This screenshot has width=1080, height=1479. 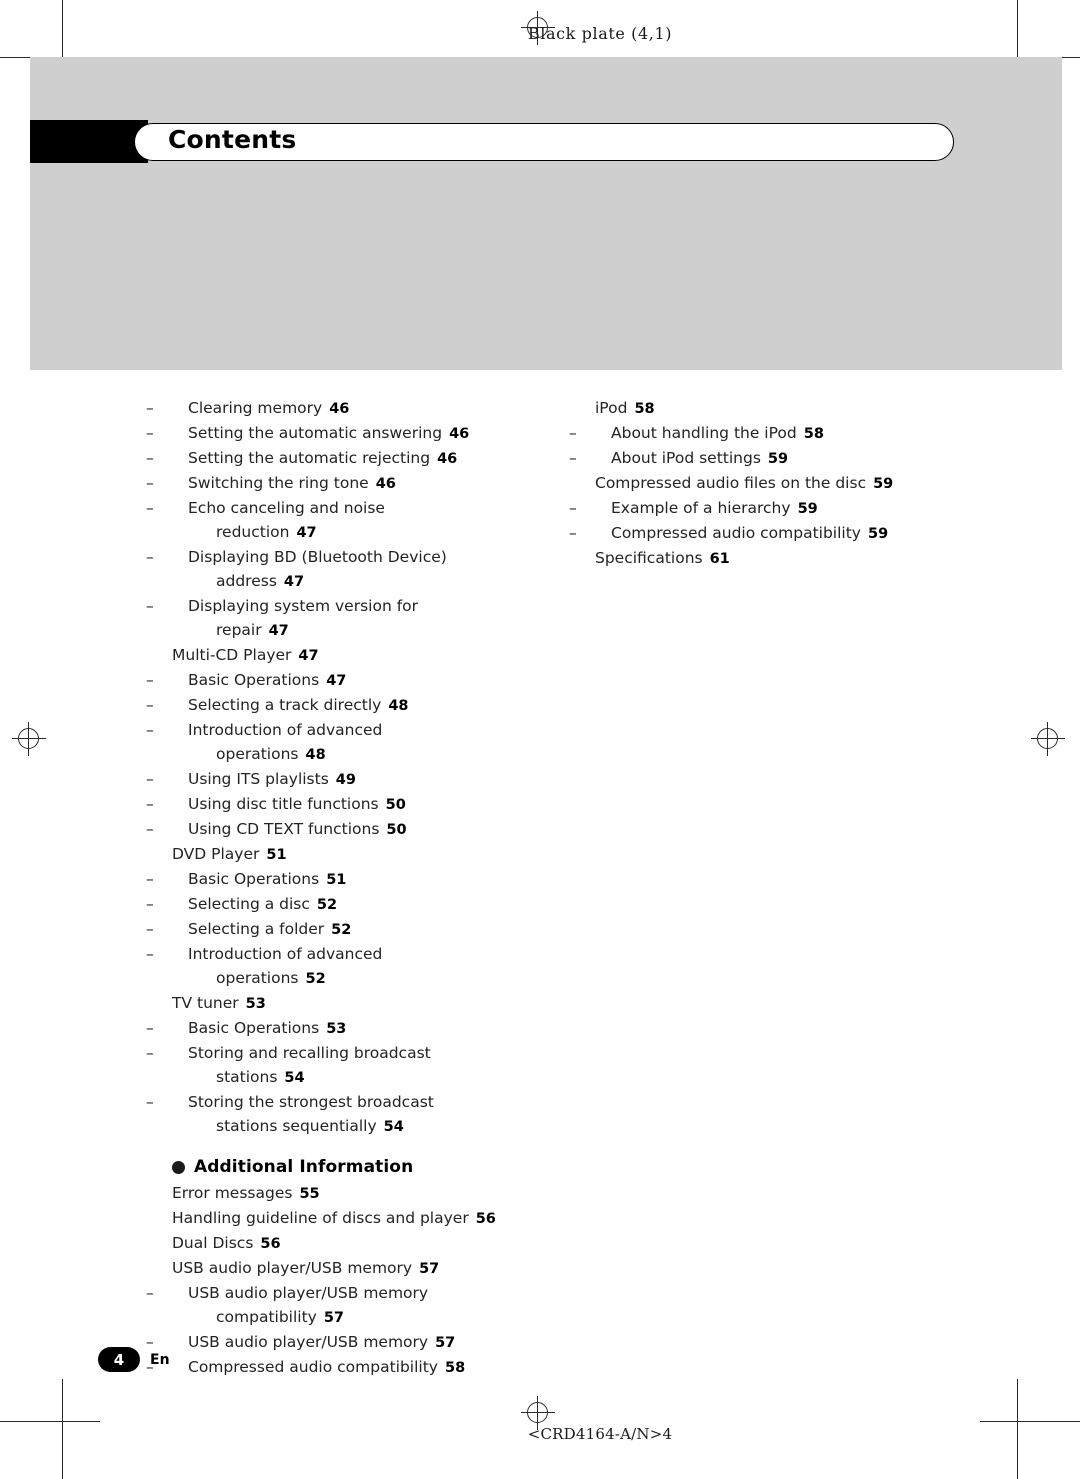 I want to click on toc-entry: – Selecting a disc 52, so click(x=359, y=904).